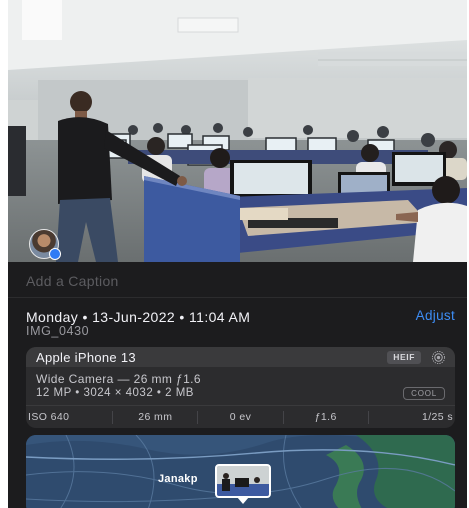 The height and width of the screenshot is (508, 469). I want to click on recognized-person-dot, so click(55, 254).